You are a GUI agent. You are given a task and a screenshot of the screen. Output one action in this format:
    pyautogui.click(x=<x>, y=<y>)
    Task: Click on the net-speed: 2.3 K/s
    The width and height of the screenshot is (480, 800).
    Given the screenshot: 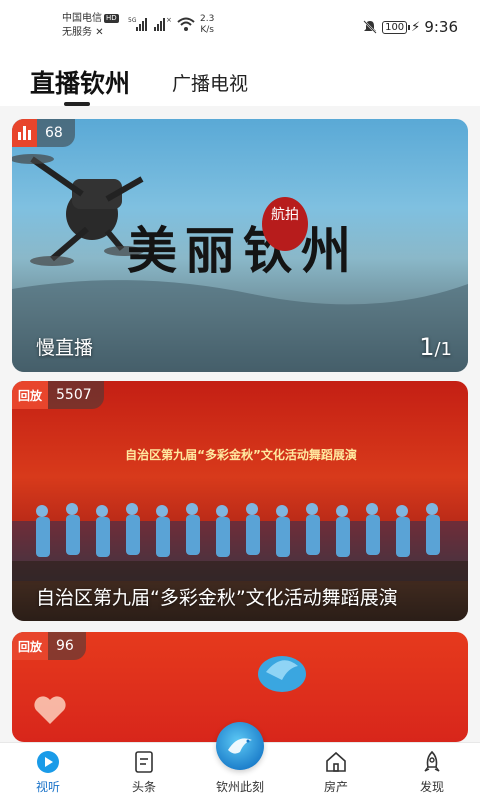 What is the action you would take?
    pyautogui.click(x=207, y=25)
    